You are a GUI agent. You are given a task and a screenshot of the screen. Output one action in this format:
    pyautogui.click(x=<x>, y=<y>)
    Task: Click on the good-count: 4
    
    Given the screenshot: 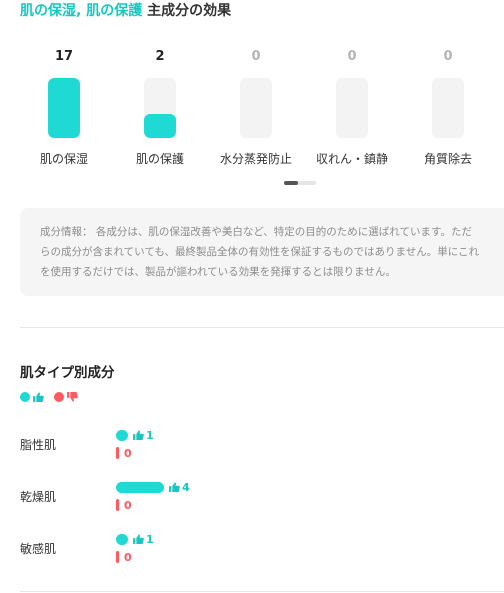 What is the action you would take?
    pyautogui.click(x=186, y=487)
    